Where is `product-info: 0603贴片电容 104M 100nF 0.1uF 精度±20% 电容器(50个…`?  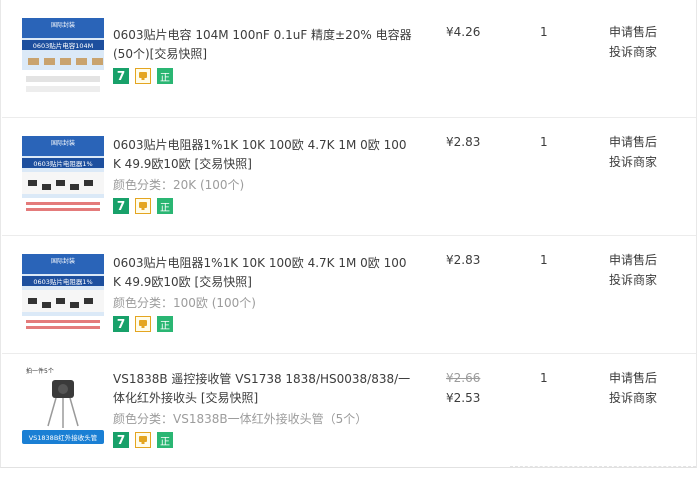 product-info: 0603贴片电容 104M 100nF 0.1uF 精度±20% 电容器(50个… is located at coordinates (263, 55).